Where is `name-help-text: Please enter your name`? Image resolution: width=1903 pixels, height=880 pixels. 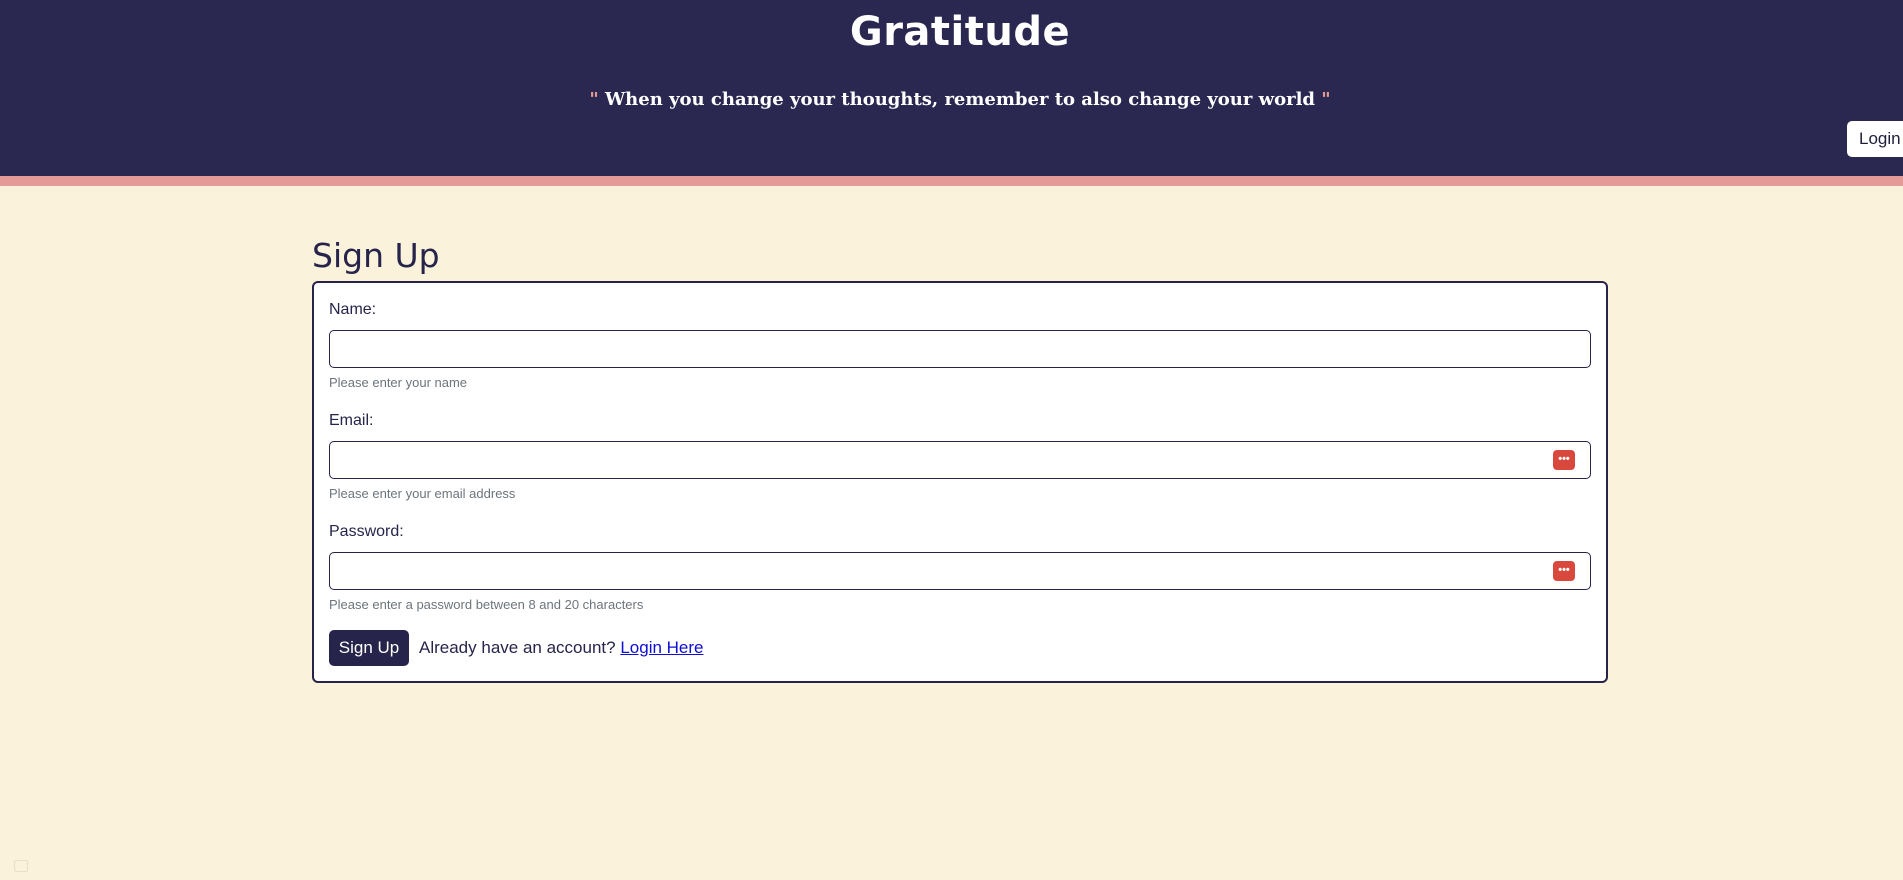
name-help-text: Please enter your name is located at coordinates (398, 382).